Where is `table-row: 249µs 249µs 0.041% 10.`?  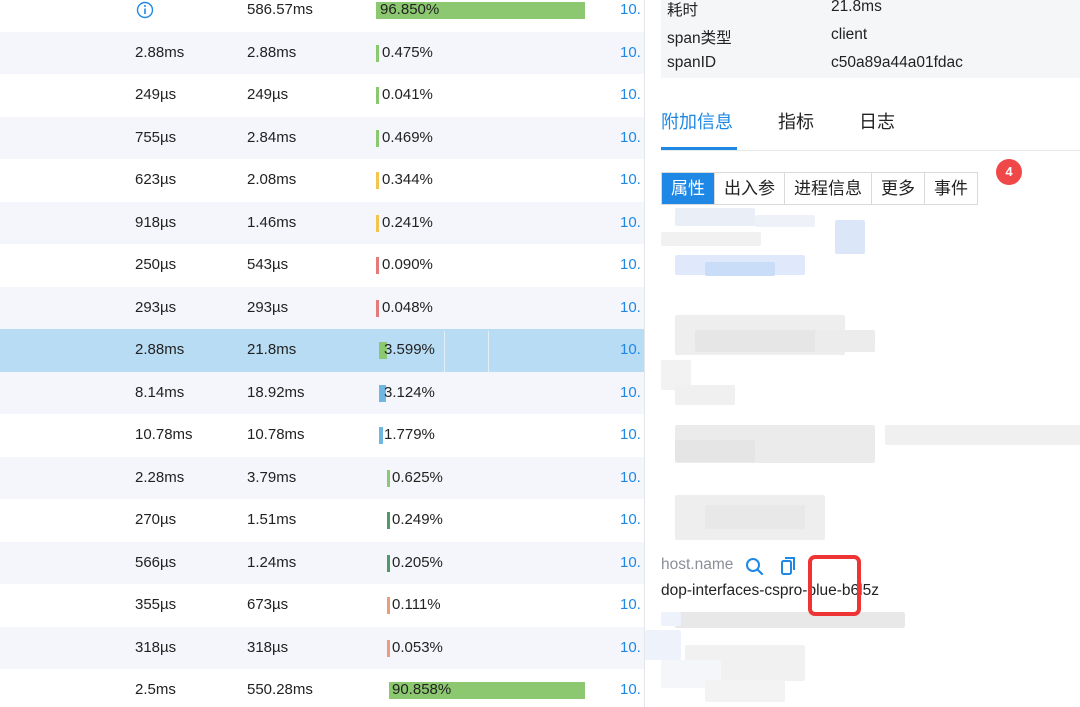 table-row: 249µs 249µs 0.041% 10. is located at coordinates (322, 95).